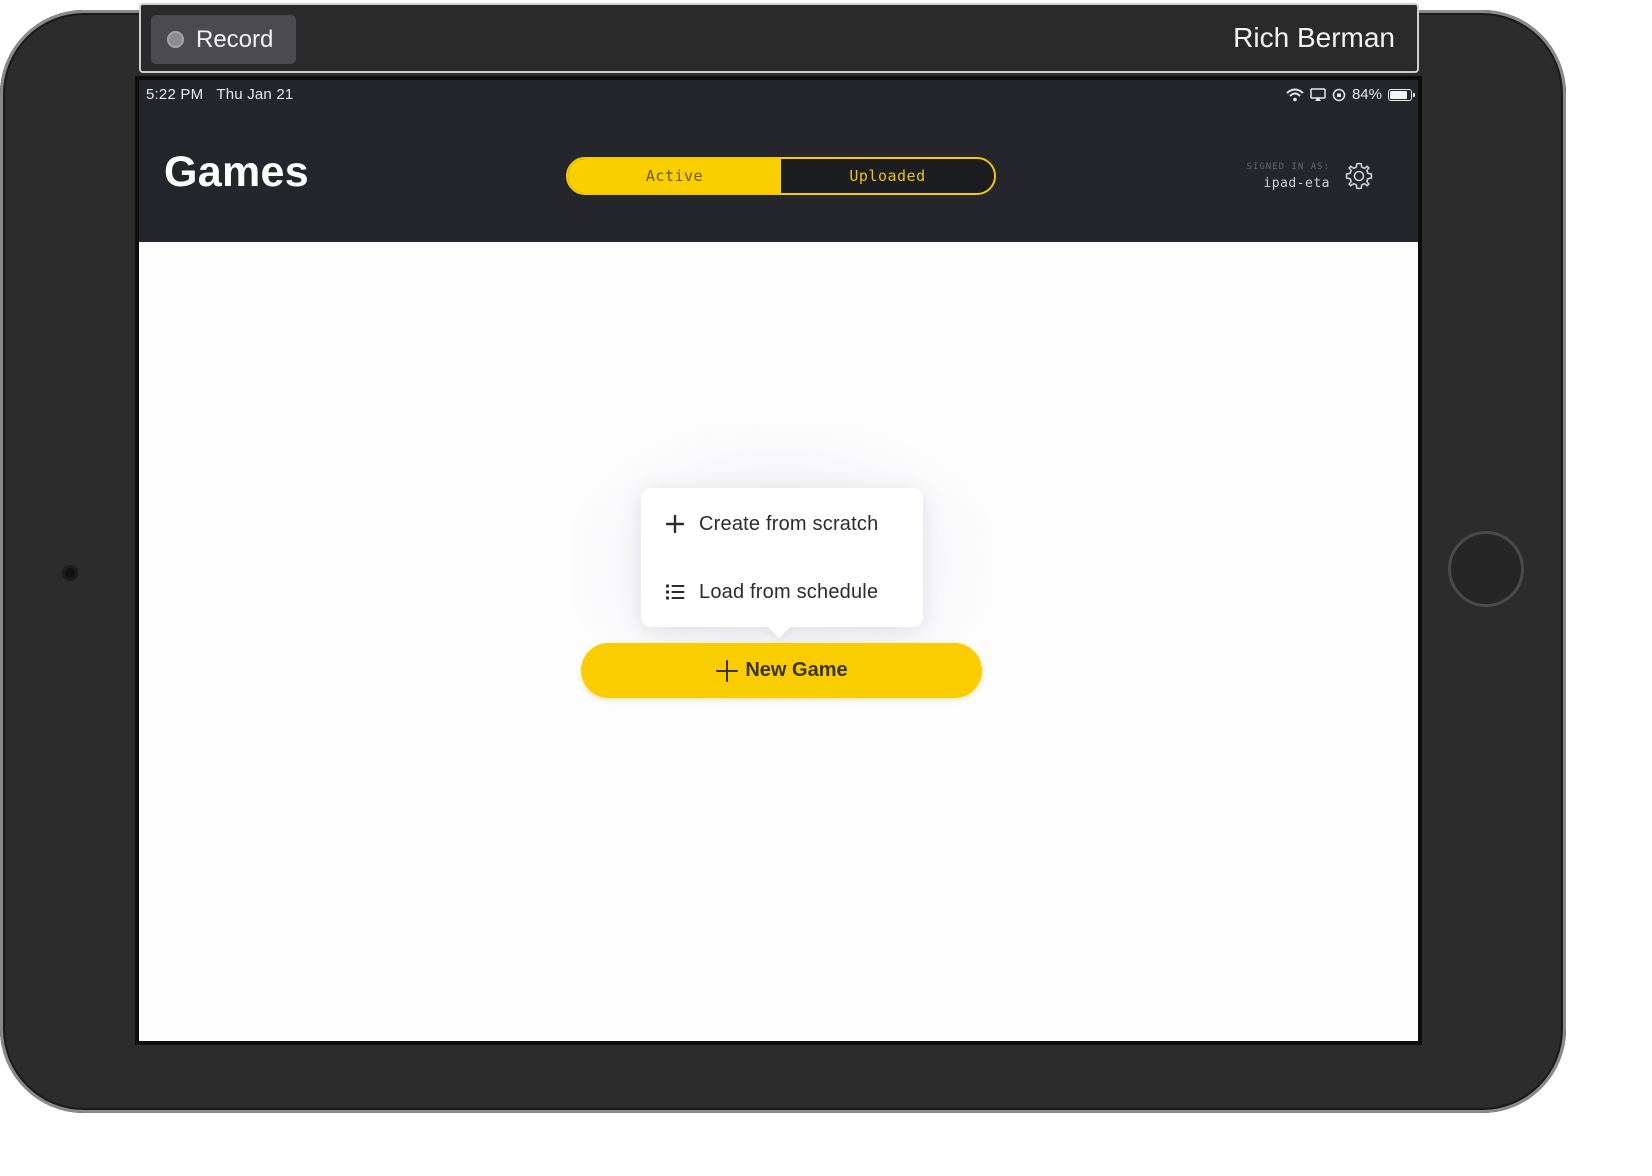 Image resolution: width=1652 pixels, height=1176 pixels. I want to click on wifi-icon, so click(1295, 94).